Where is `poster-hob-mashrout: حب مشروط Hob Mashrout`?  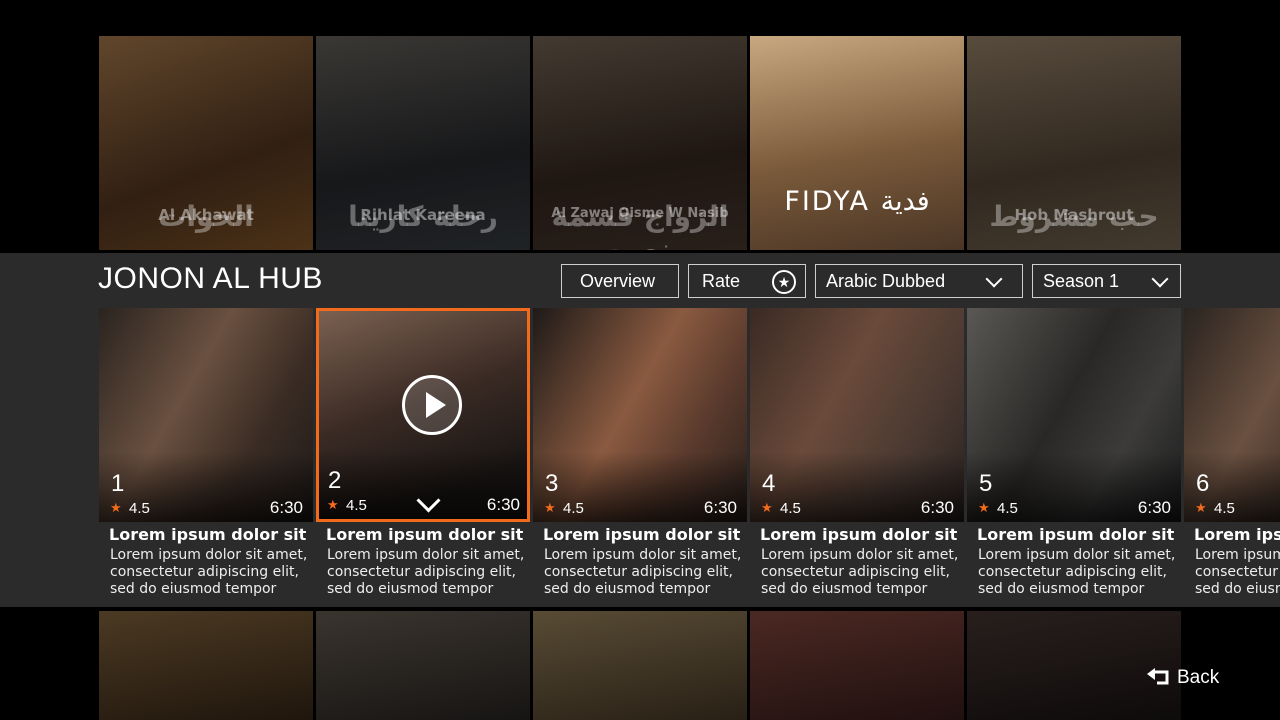
poster-hob-mashrout: حب مشروط Hob Mashrout is located at coordinates (1074, 143).